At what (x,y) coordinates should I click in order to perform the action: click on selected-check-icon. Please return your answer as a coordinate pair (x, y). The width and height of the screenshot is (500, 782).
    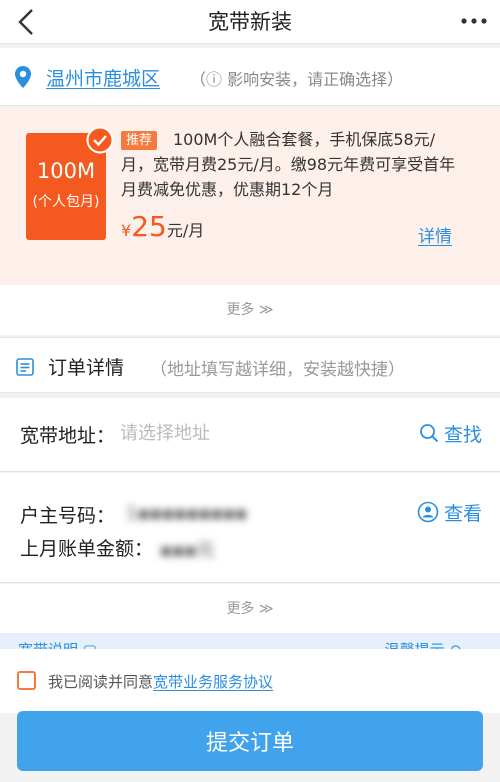
    Looking at the image, I should click on (100, 140).